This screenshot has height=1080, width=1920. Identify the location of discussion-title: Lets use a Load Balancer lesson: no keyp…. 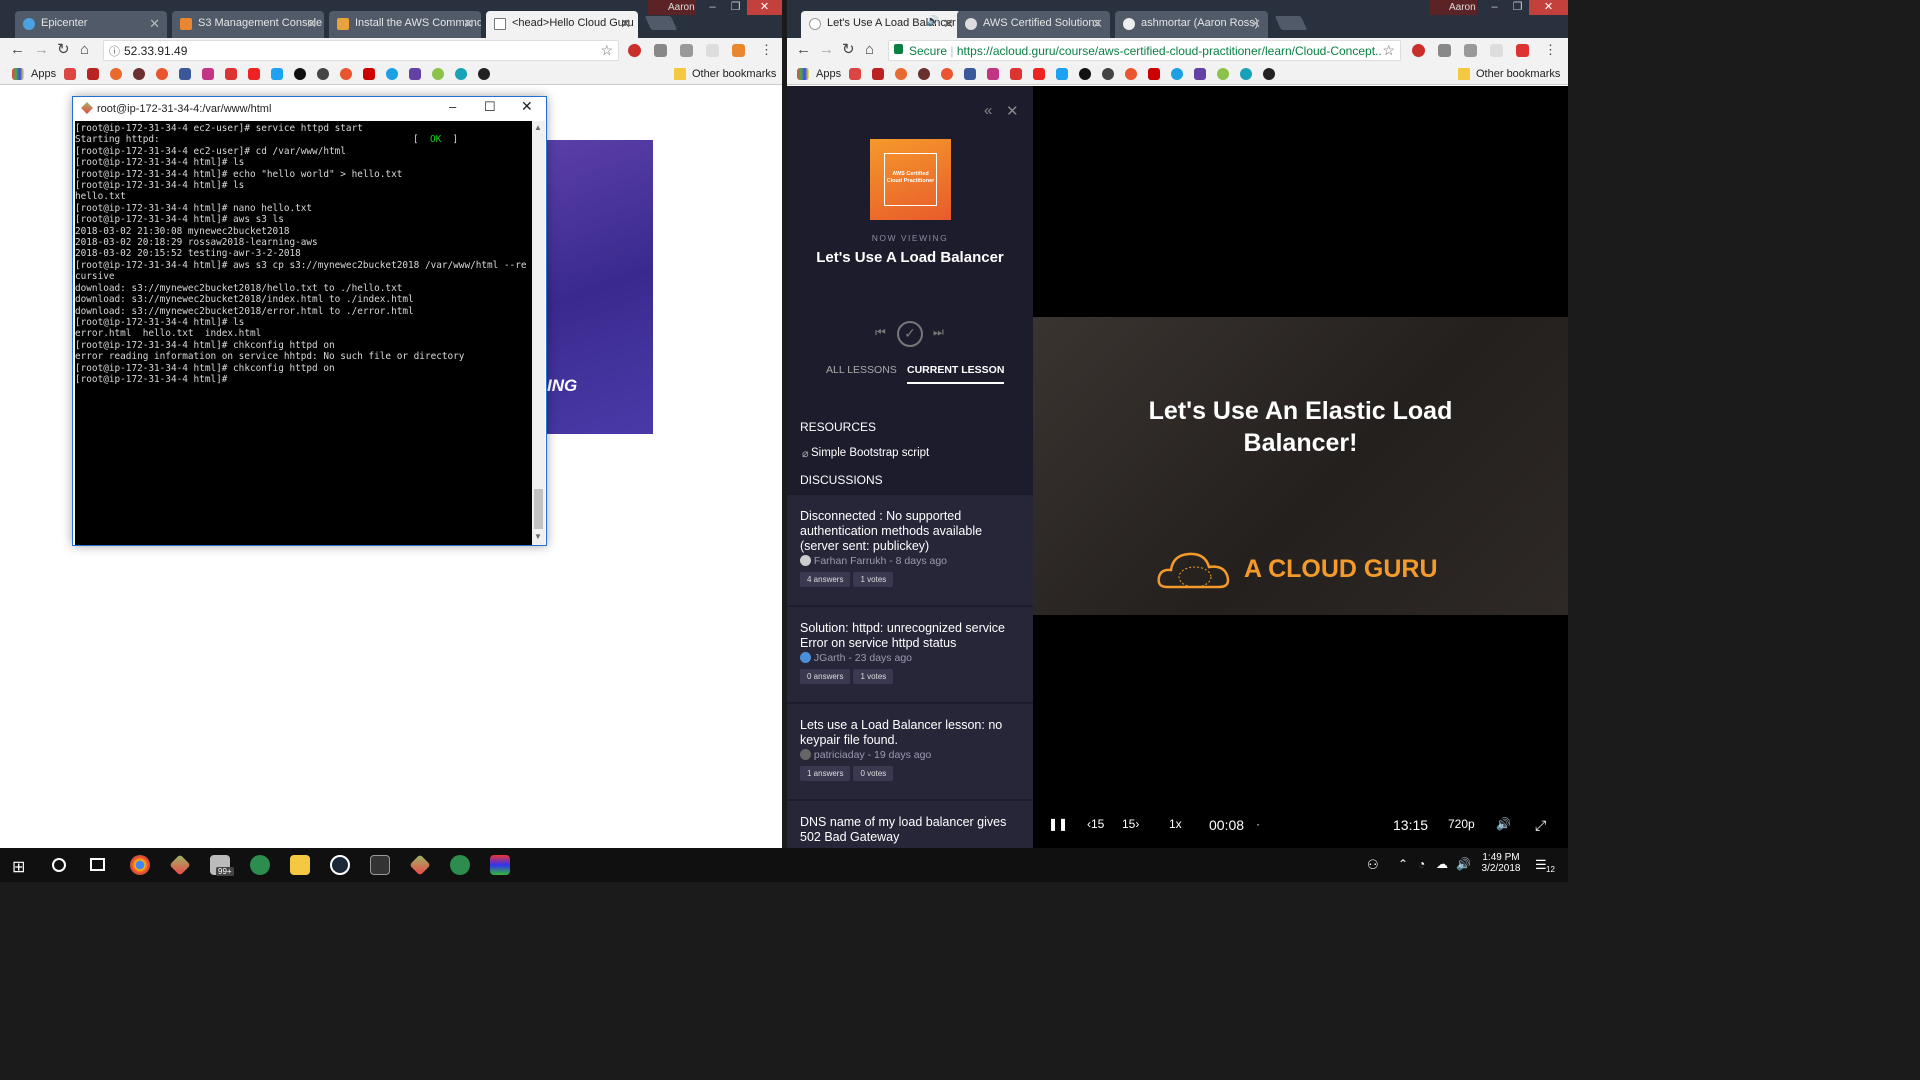
(910, 733).